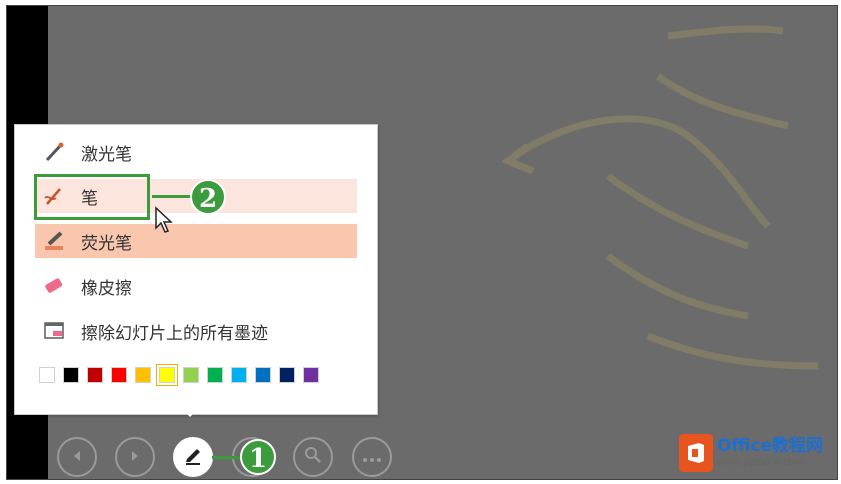 The width and height of the screenshot is (841, 484). What do you see at coordinates (191, 375) in the screenshot?
I see `color-swatch-light-green` at bounding box center [191, 375].